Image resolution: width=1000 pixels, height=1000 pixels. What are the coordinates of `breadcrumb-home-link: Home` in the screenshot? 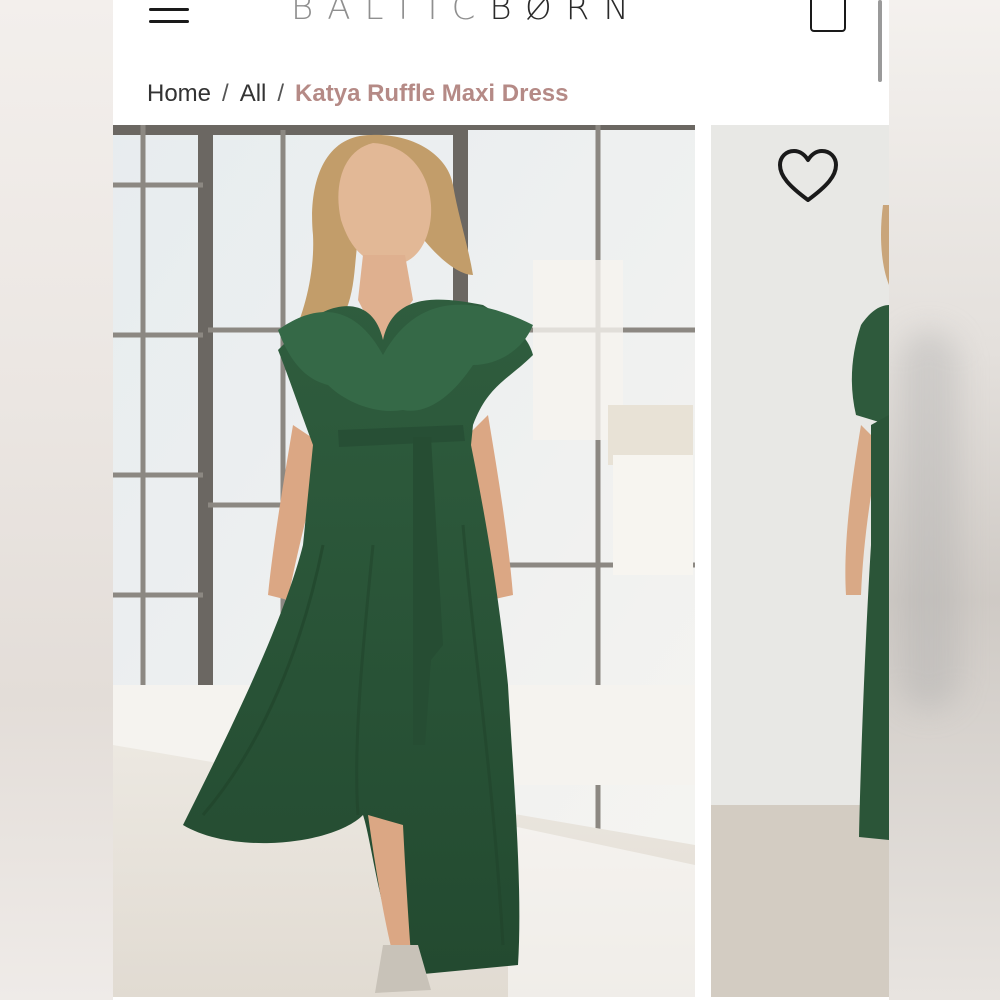 It's located at (179, 93).